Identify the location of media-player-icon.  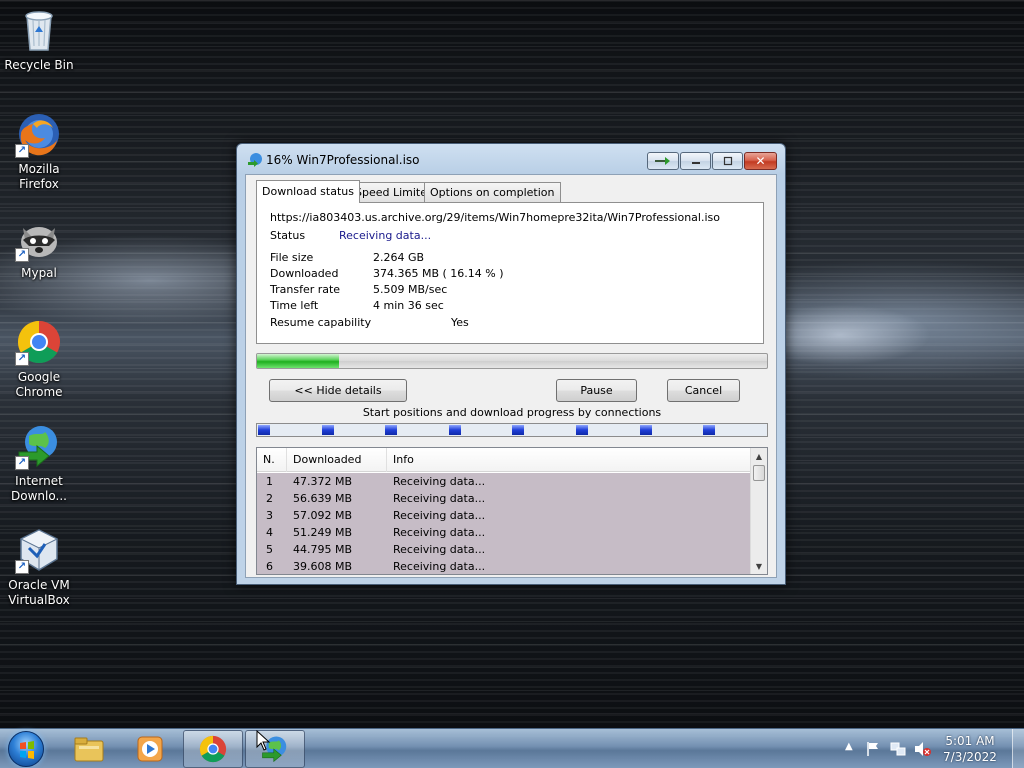
(150, 749).